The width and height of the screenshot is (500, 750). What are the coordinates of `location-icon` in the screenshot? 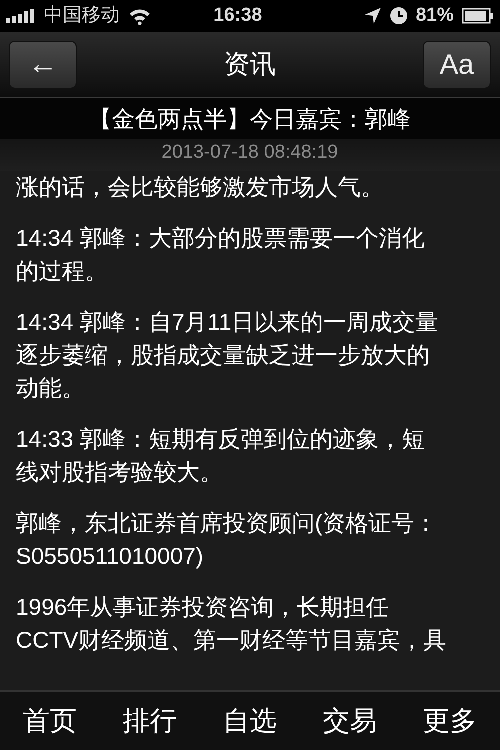 It's located at (373, 16).